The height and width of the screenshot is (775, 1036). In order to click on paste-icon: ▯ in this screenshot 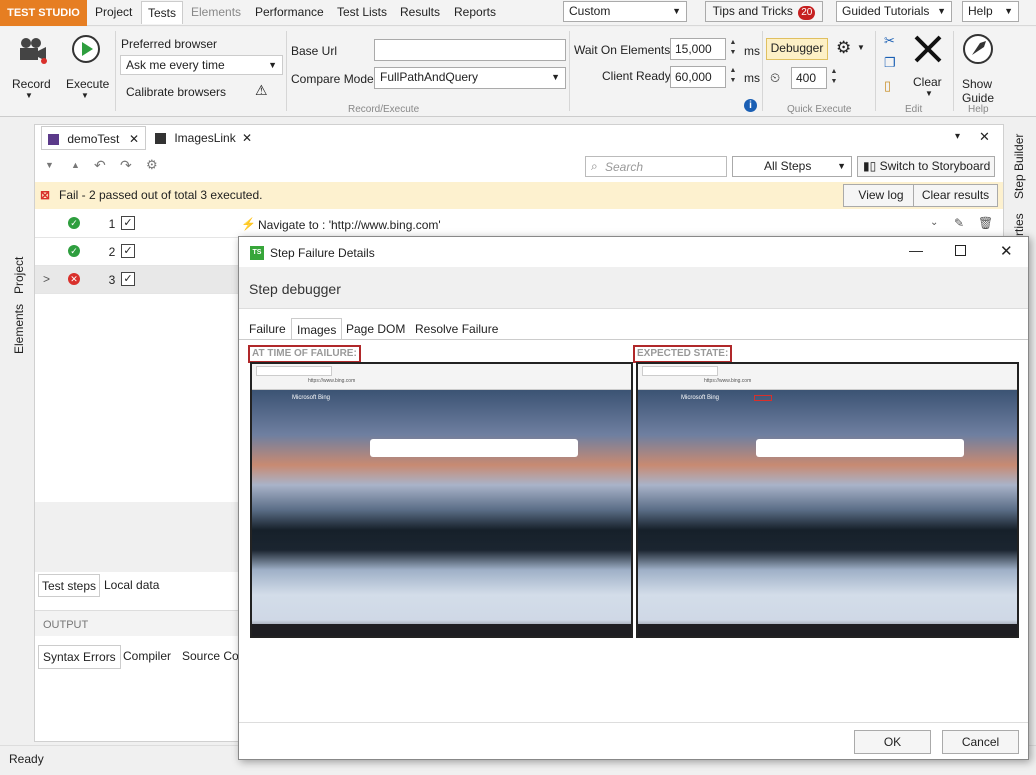, I will do `click(887, 86)`.